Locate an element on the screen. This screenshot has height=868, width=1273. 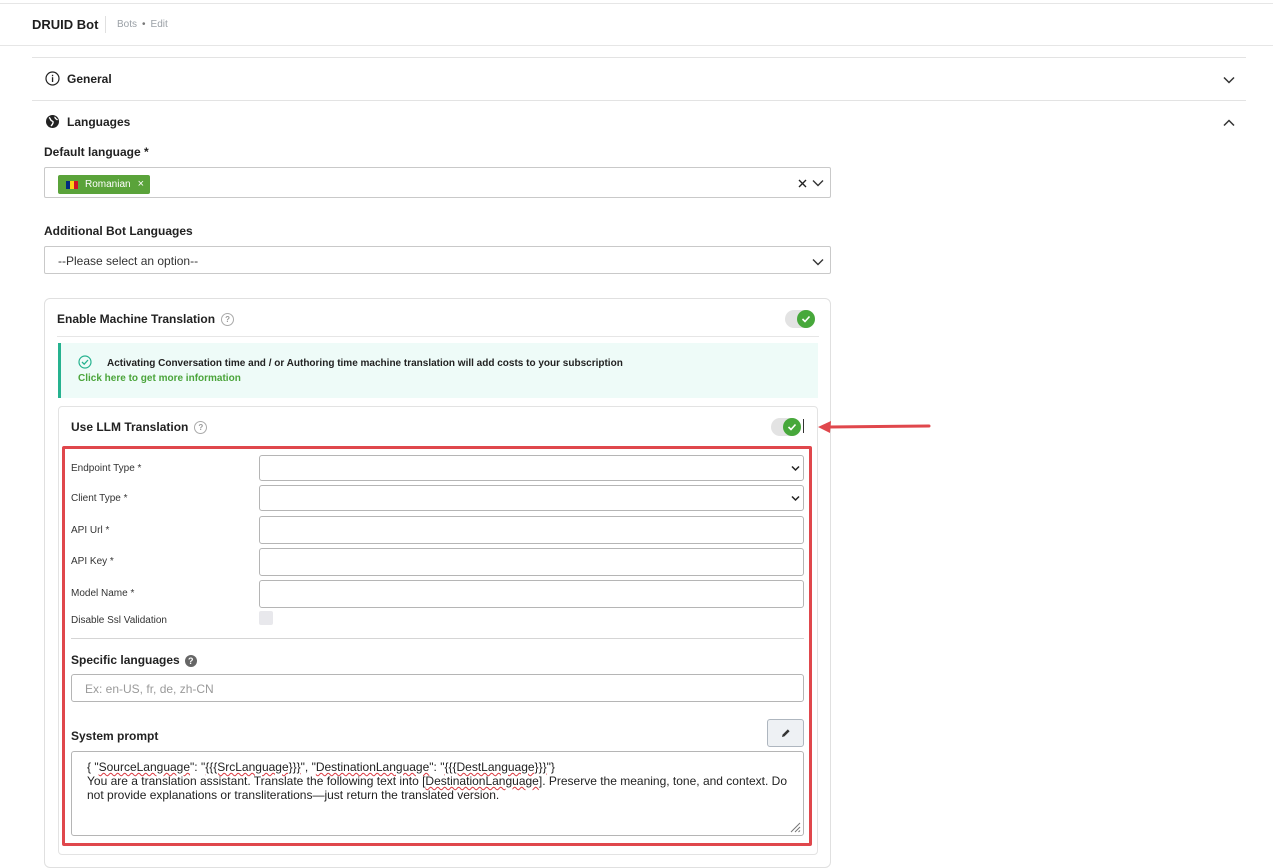
breadcrumb: Bots • Edit is located at coordinates (142, 24).